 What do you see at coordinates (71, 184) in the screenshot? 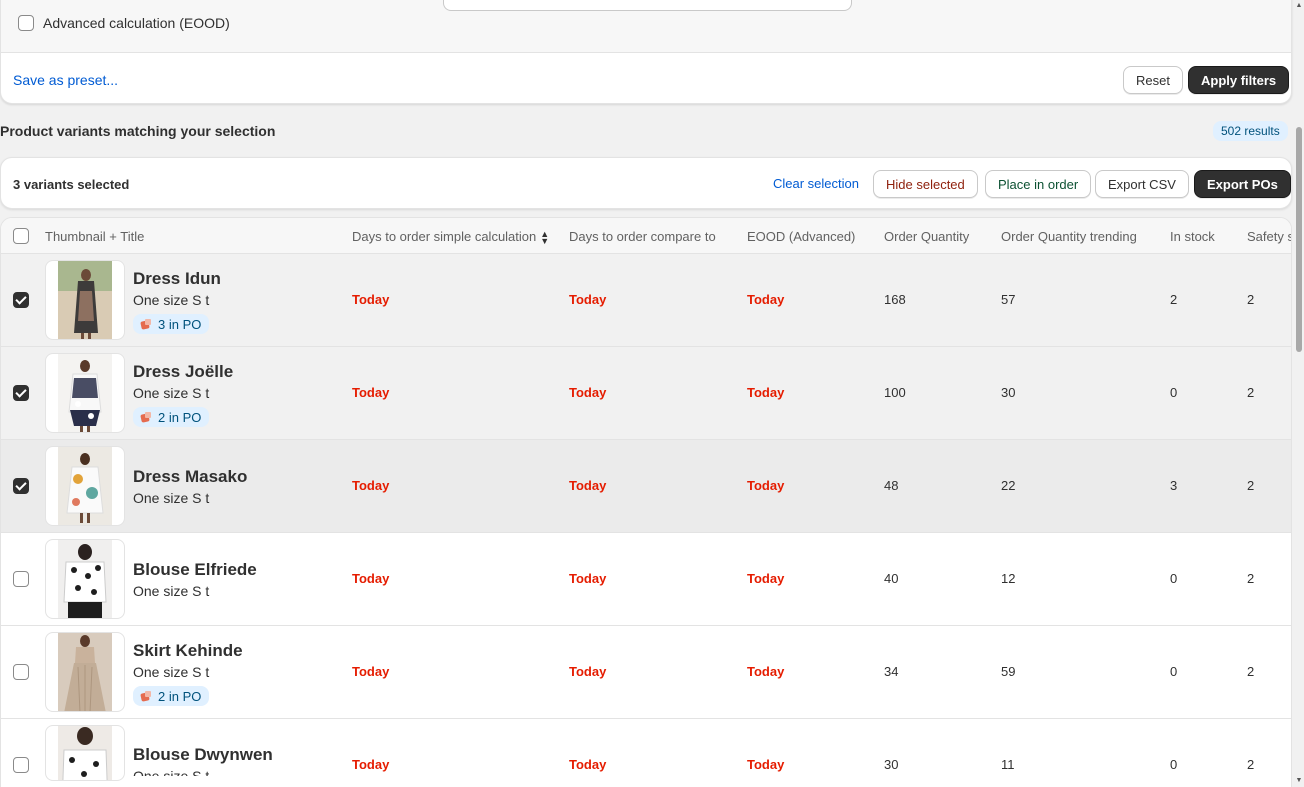
I see `selection-count: 3 variants selected` at bounding box center [71, 184].